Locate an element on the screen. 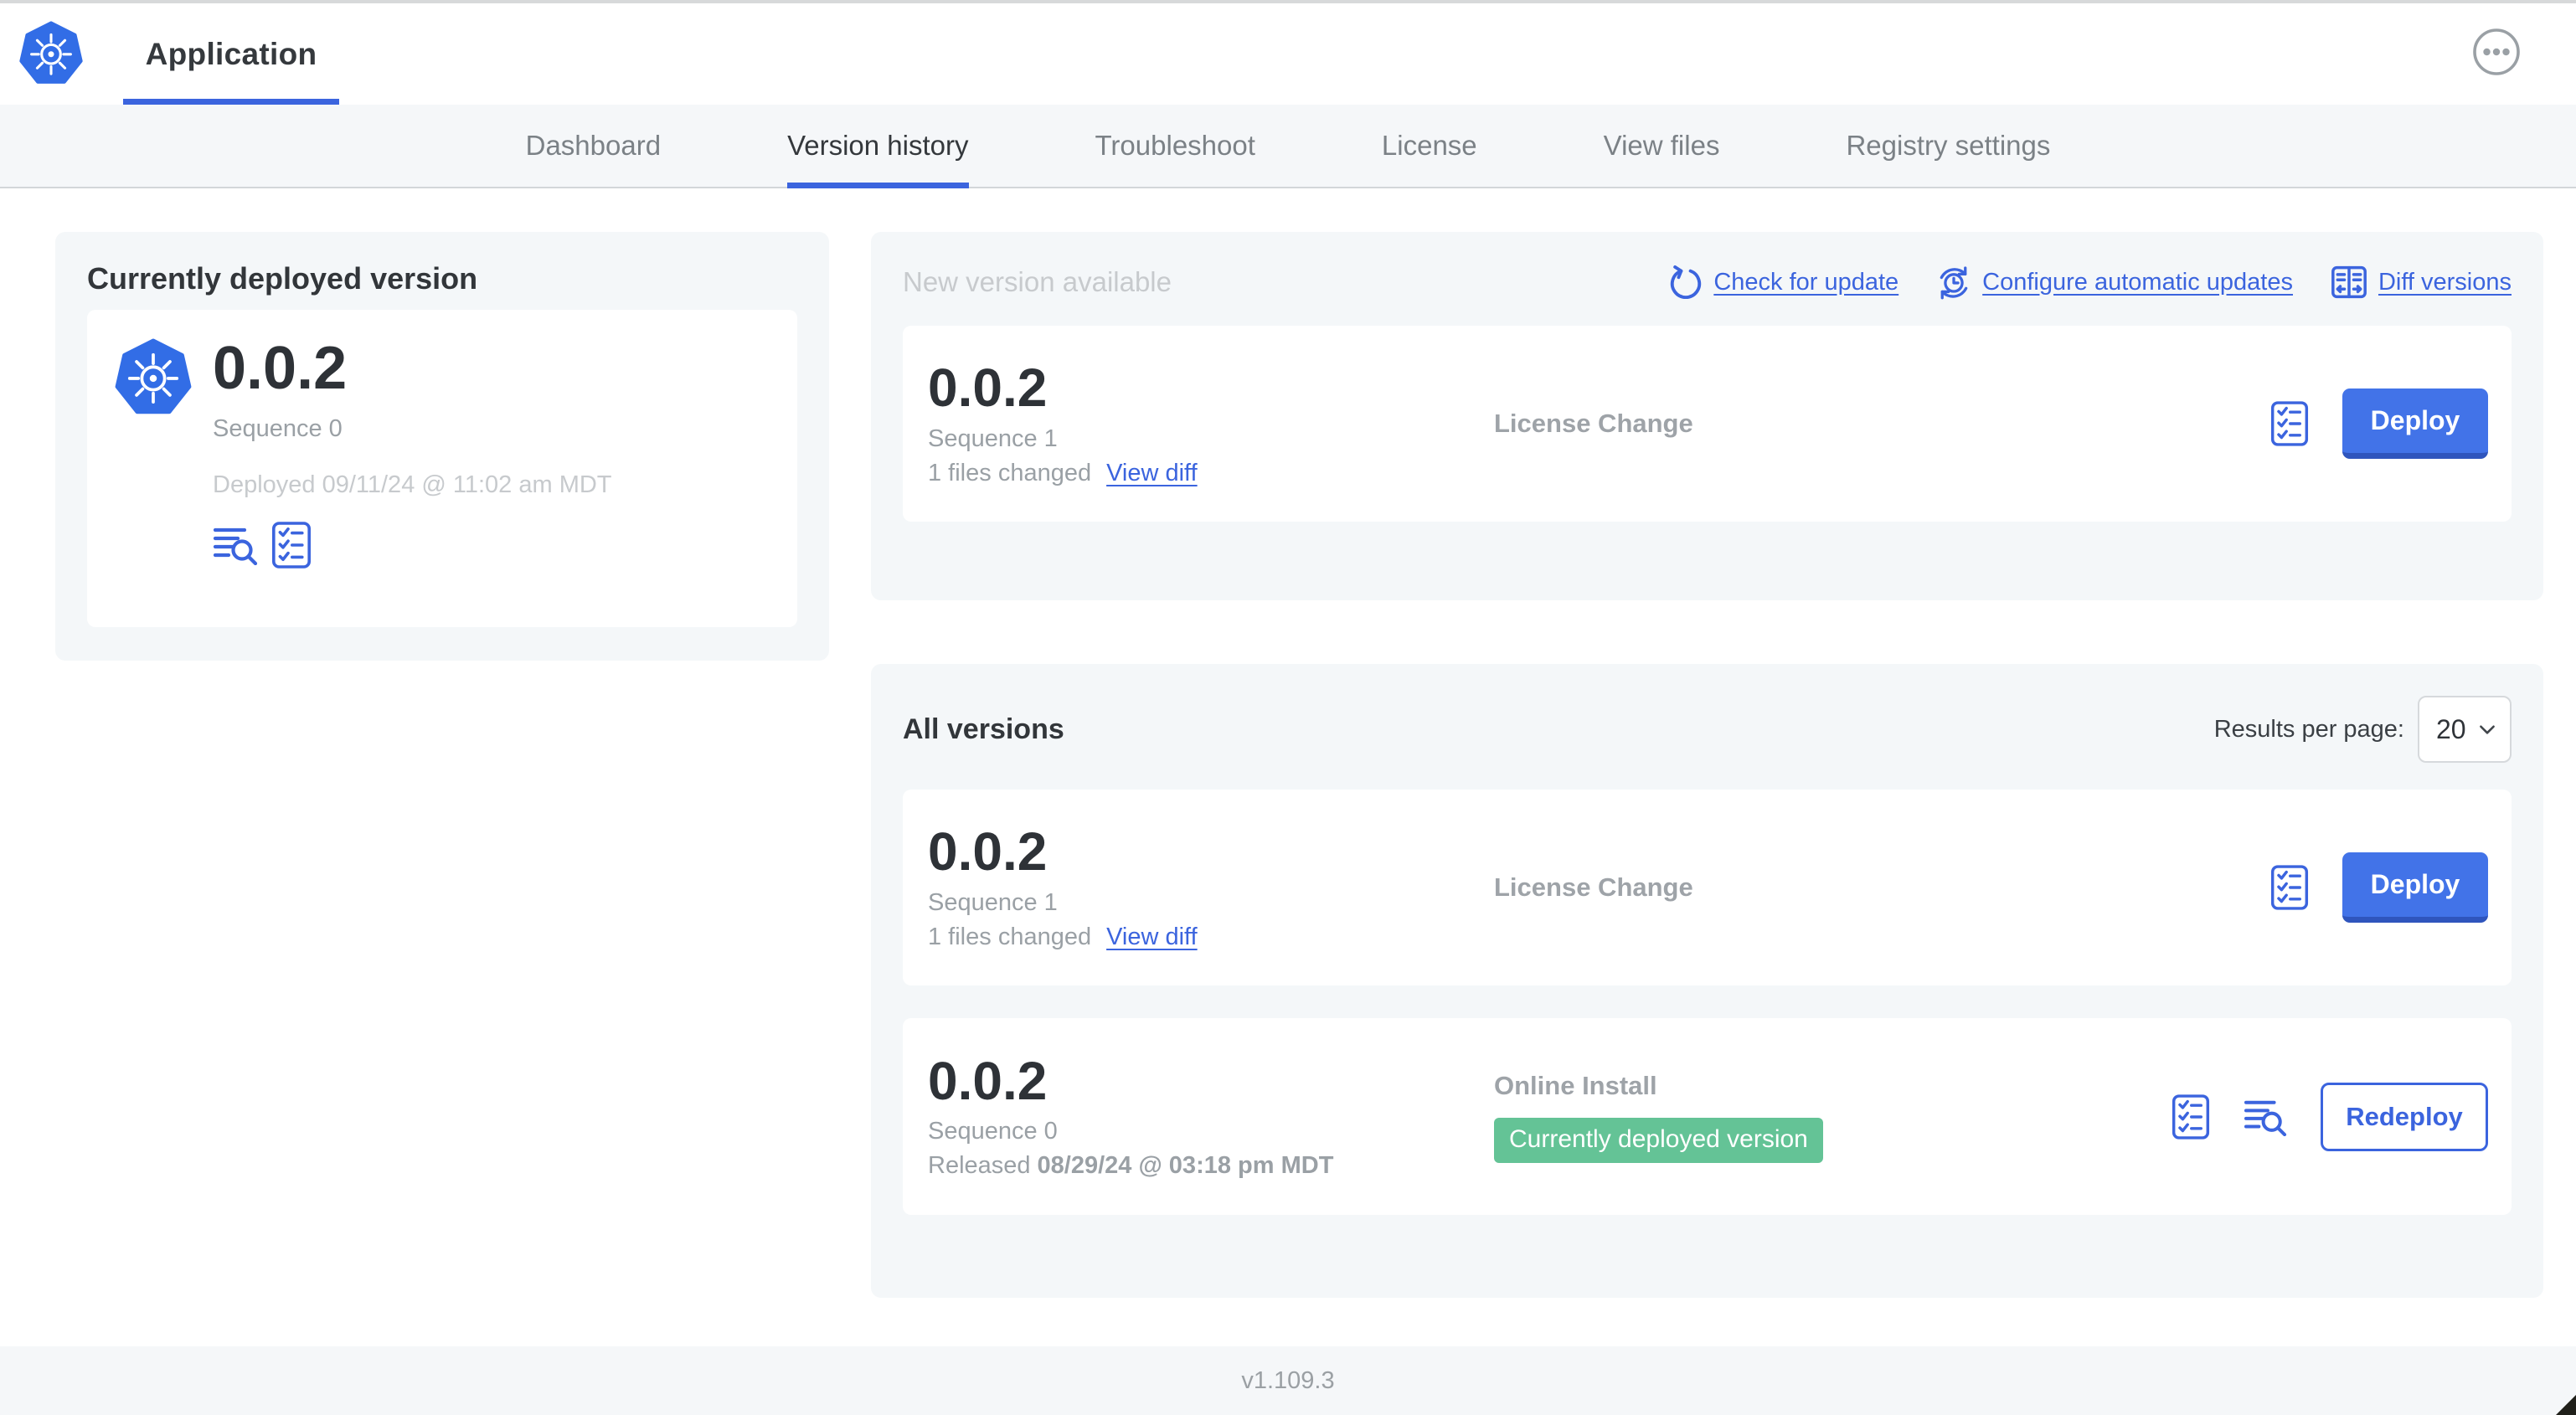  app-manager-version: v1.109.3 is located at coordinates (1288, 1380).